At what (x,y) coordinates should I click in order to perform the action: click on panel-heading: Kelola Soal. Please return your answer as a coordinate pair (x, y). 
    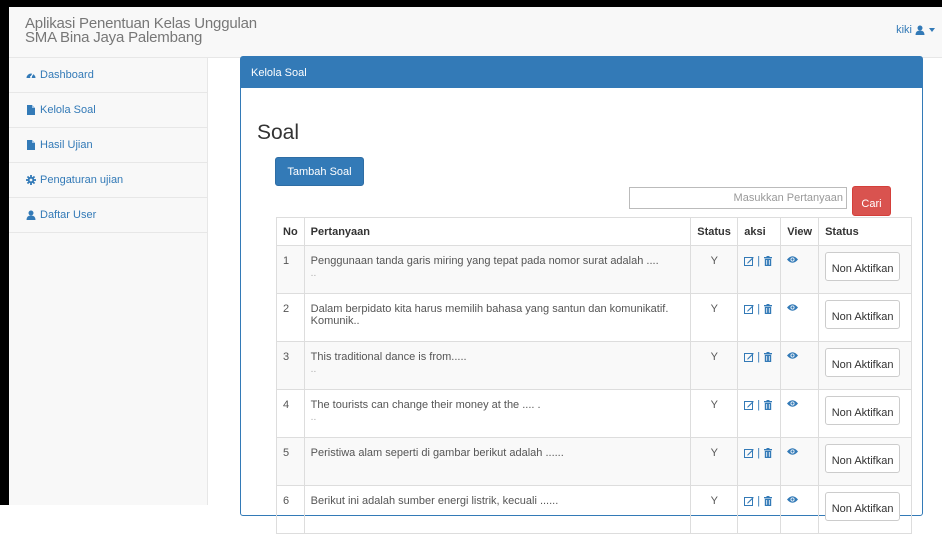
    Looking at the image, I should click on (581, 72).